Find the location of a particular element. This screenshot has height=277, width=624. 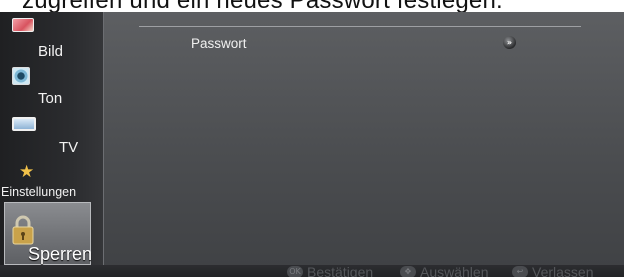

ok-button-icon: OK is located at coordinates (295, 271).